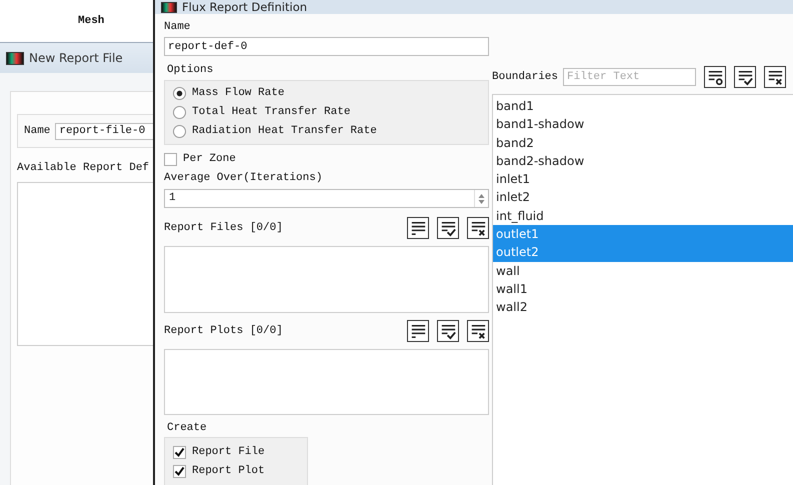 This screenshot has width=793, height=485. I want to click on option-label: Total Heat Transfer Rate, so click(271, 112).